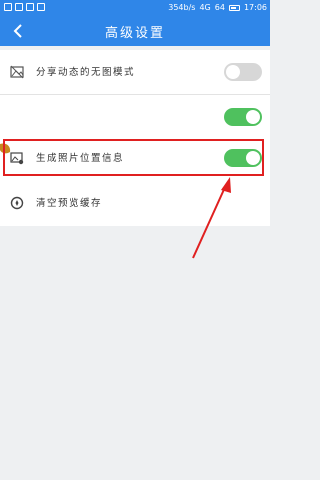 The width and height of the screenshot is (320, 480). Describe the element at coordinates (135, 94) in the screenshot. I see `divider` at that location.